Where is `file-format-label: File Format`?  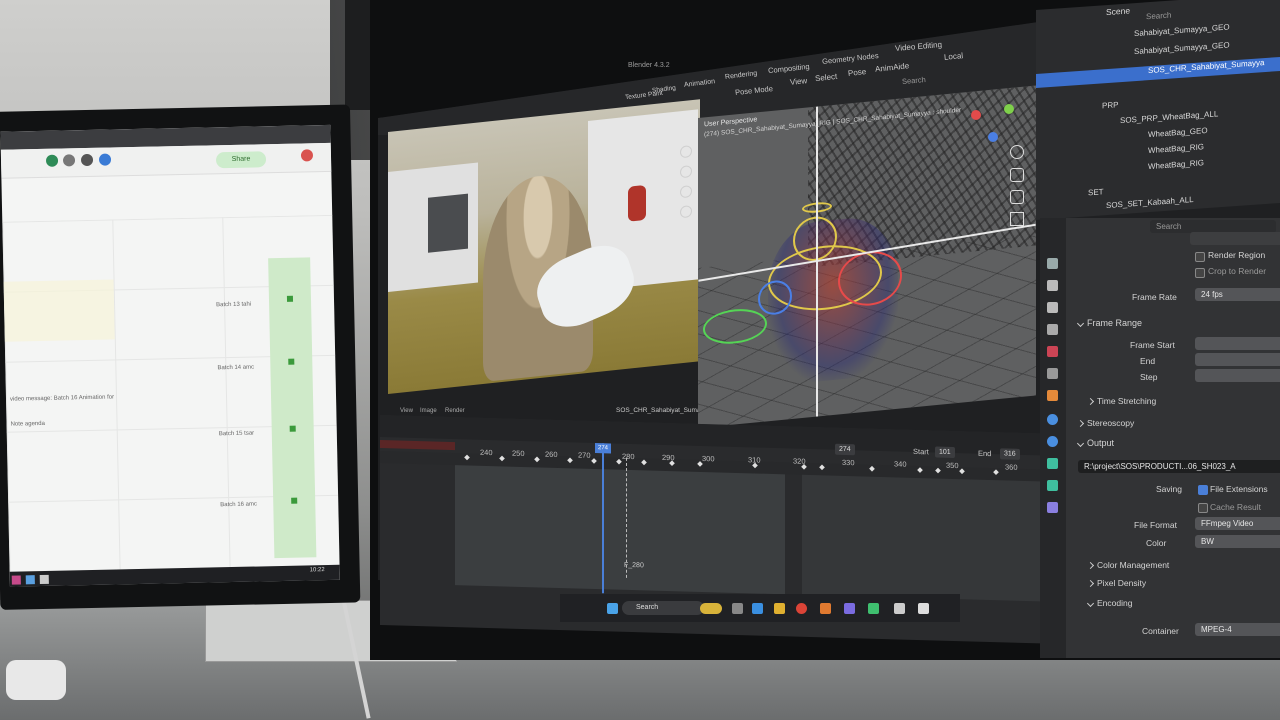
file-format-label: File Format is located at coordinates (1155, 525).